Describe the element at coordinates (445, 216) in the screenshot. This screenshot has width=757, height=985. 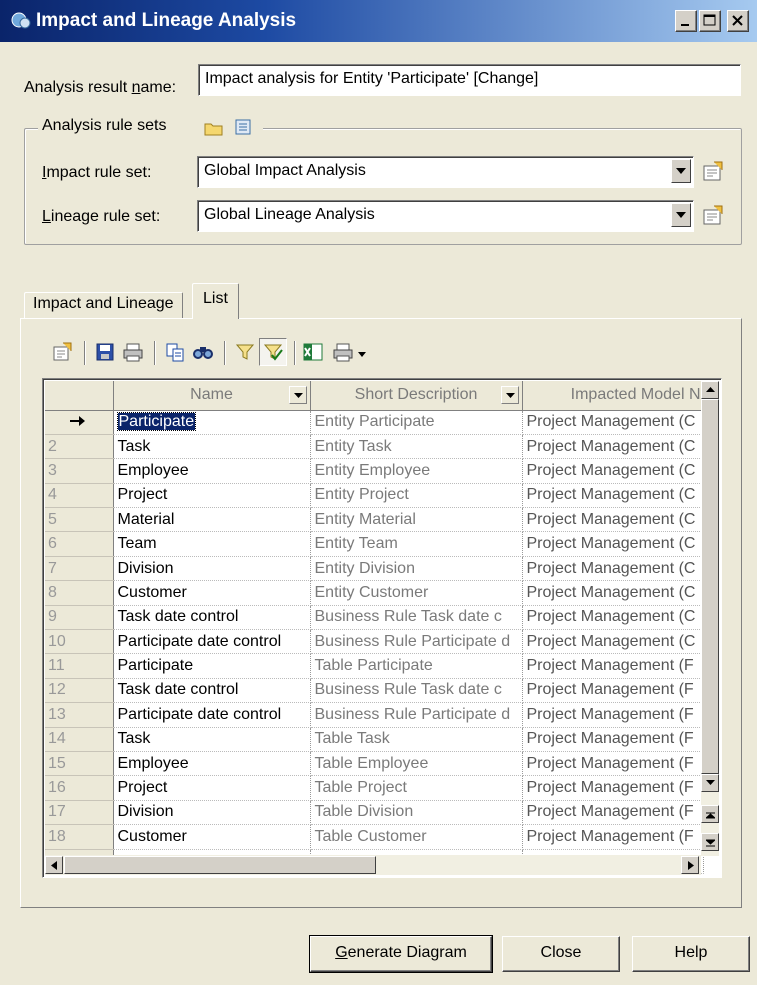
I see `lineage-rule-set-select: Global Lineage Analysis` at that location.